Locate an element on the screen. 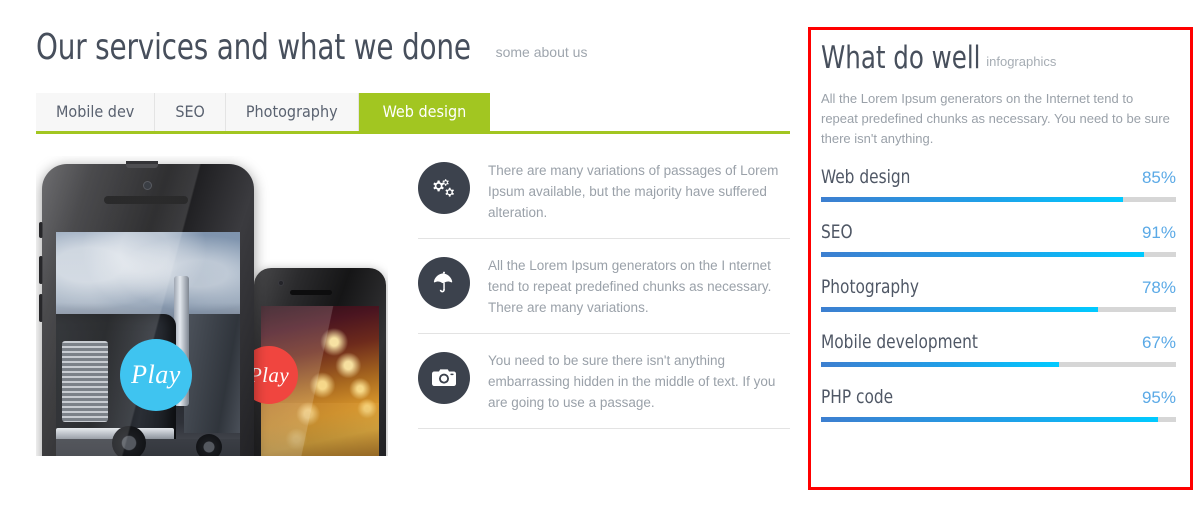  skill-row: Photography 78% is located at coordinates (998, 294).